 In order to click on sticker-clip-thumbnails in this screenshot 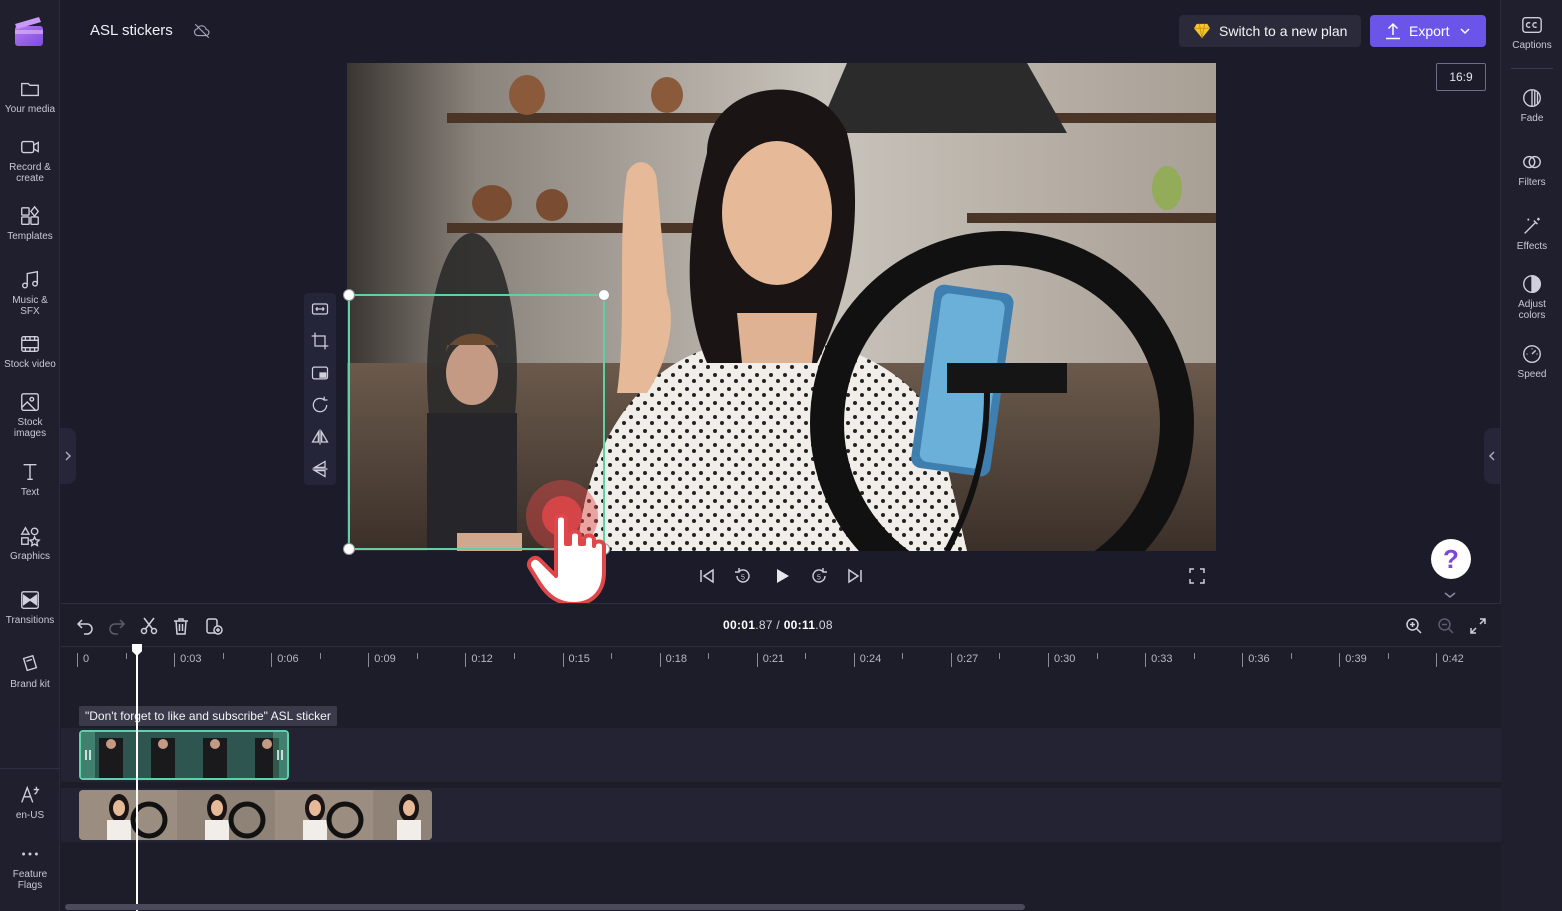, I will do `click(184, 755)`.